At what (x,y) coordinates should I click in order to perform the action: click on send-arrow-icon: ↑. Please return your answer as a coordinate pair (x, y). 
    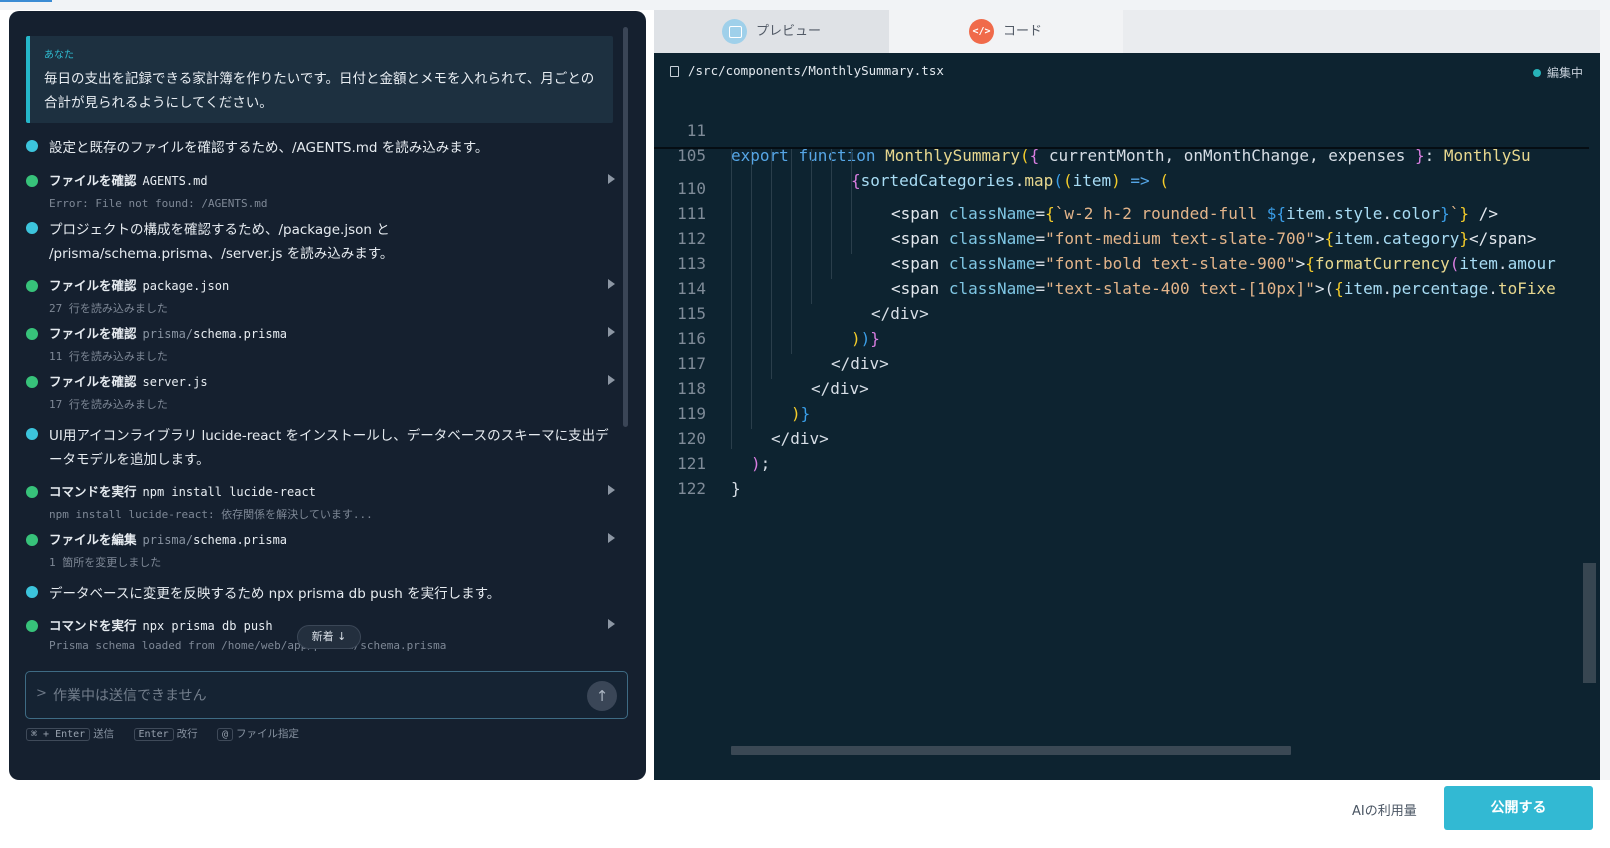
    Looking at the image, I should click on (602, 696).